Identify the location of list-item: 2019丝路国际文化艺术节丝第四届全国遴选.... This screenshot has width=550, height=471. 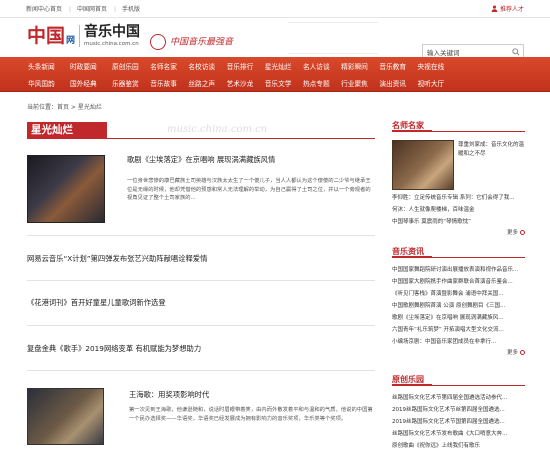
(458, 410).